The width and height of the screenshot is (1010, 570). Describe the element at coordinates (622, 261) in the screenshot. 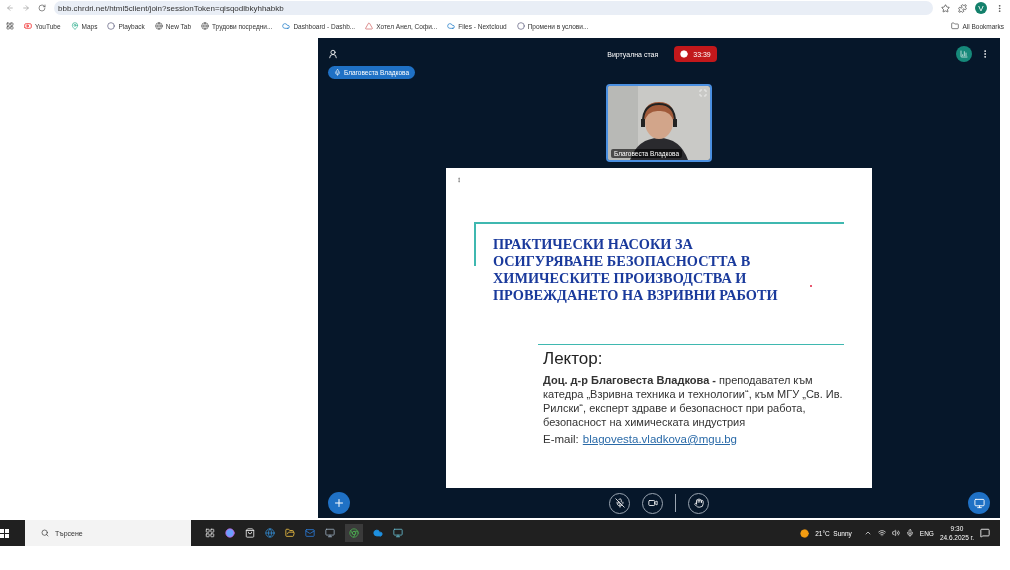

I see `slide-title-line: ОСИГУРЯВАНЕ БЕЗОПАСНОСТТА В` at that location.